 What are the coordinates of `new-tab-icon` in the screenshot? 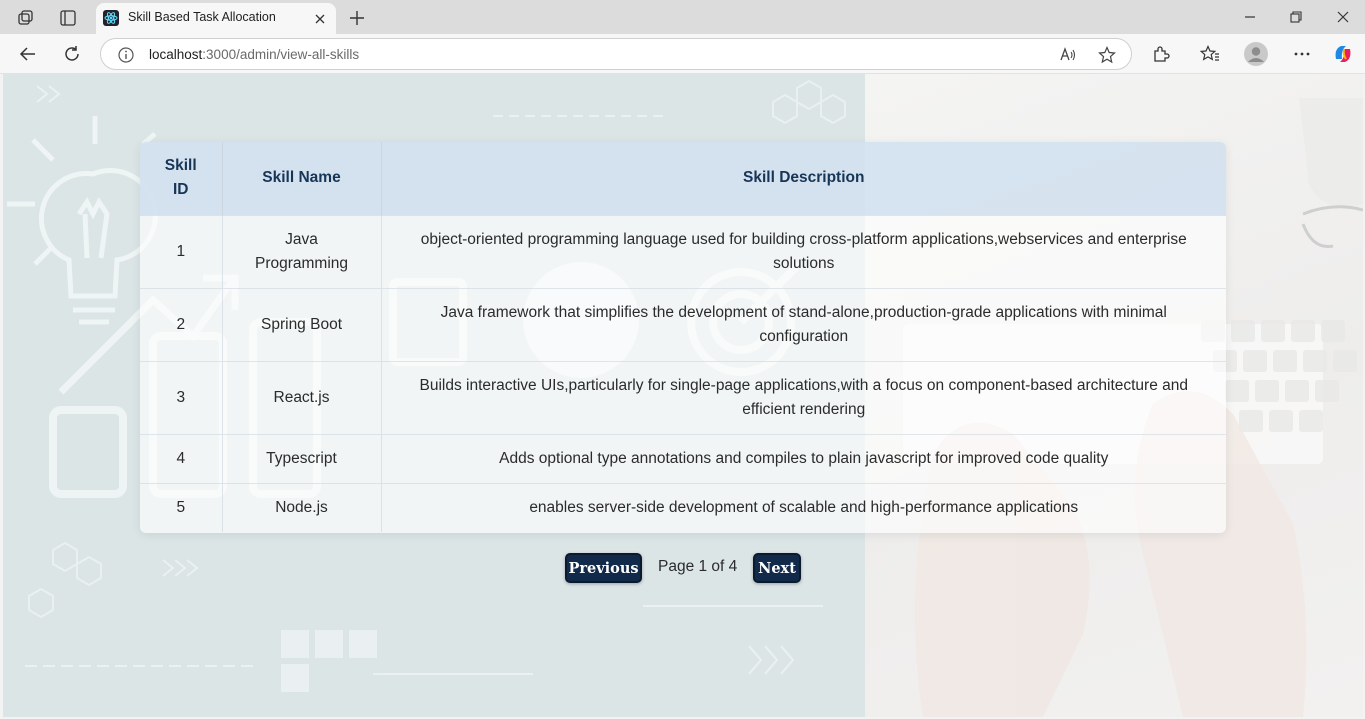 It's located at (357, 18).